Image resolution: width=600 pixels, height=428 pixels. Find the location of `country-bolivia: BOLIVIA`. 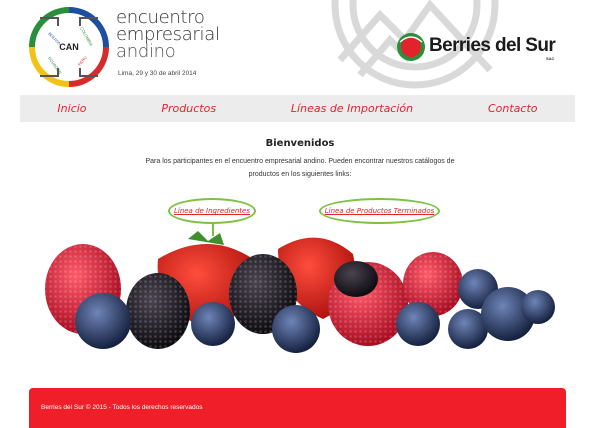

country-bolivia: BOLIVIA is located at coordinates (54, 38).